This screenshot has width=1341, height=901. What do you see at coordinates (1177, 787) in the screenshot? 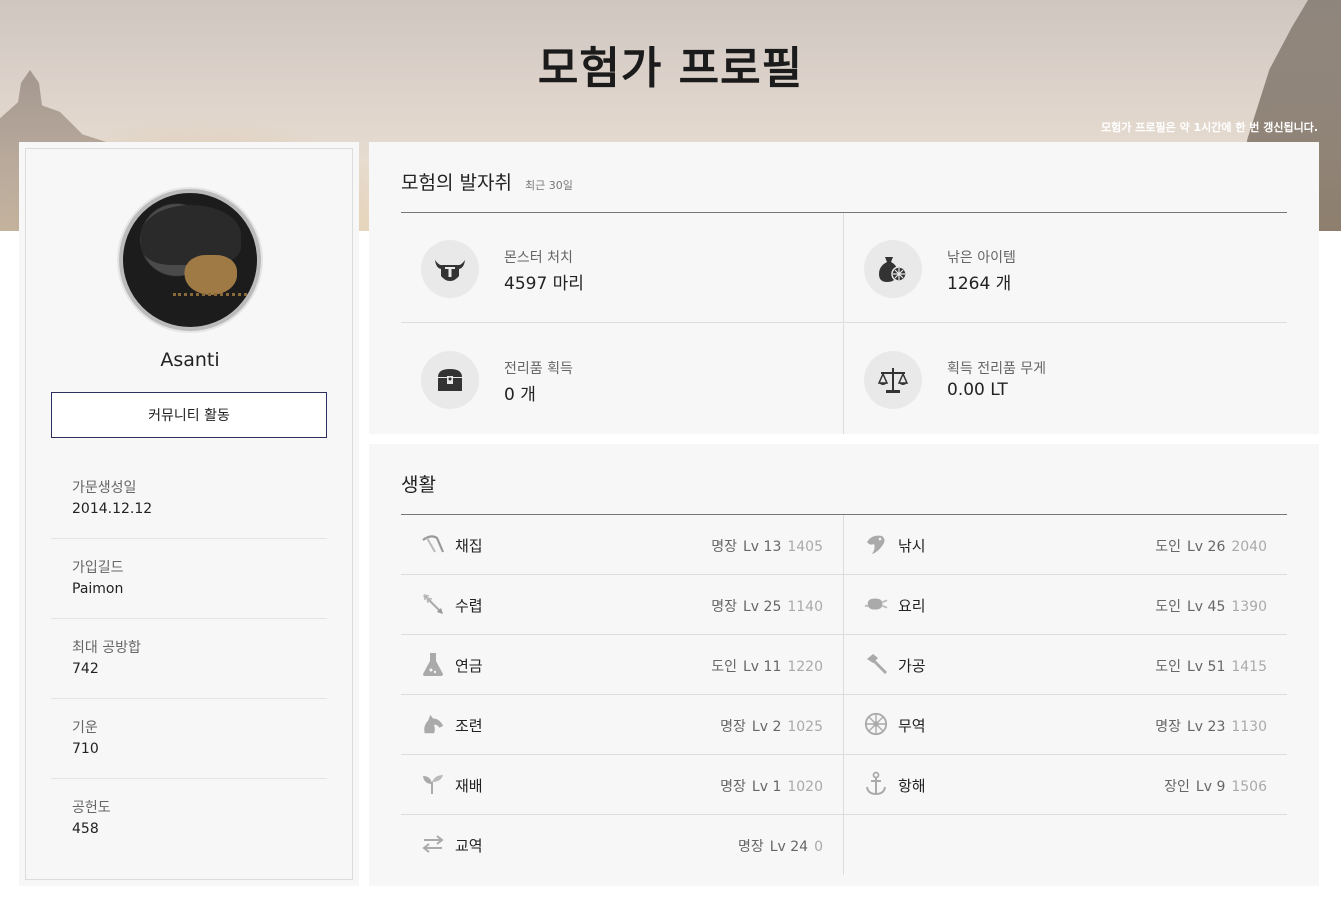
I see `life-skill-rank: 장인` at bounding box center [1177, 787].